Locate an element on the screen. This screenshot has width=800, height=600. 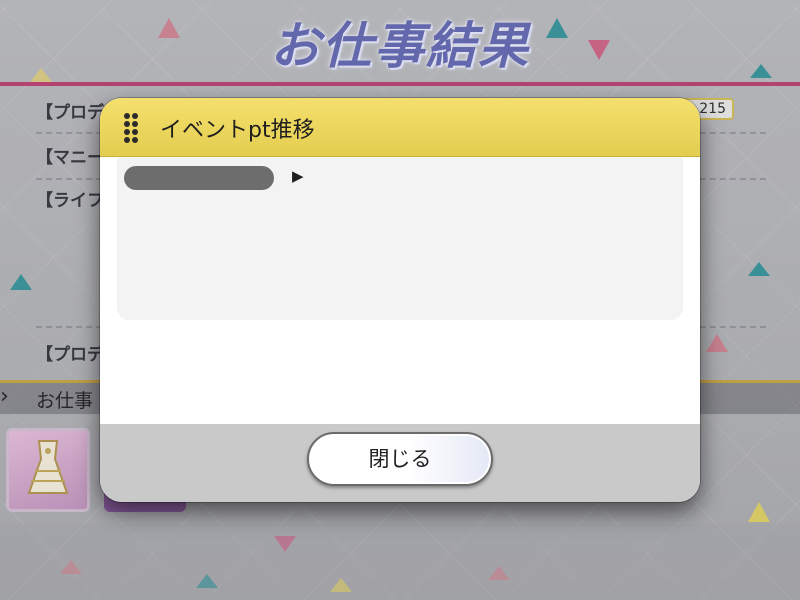
dialog-title: イベントpt推移 is located at coordinates (237, 130).